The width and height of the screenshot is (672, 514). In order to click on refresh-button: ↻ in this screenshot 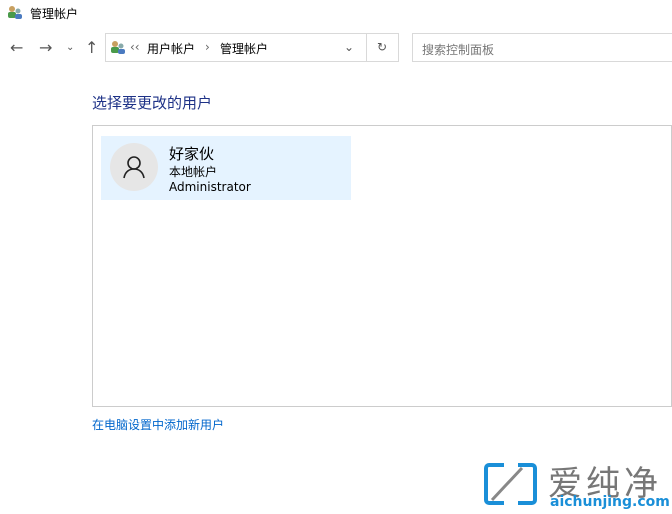, I will do `click(382, 47)`.